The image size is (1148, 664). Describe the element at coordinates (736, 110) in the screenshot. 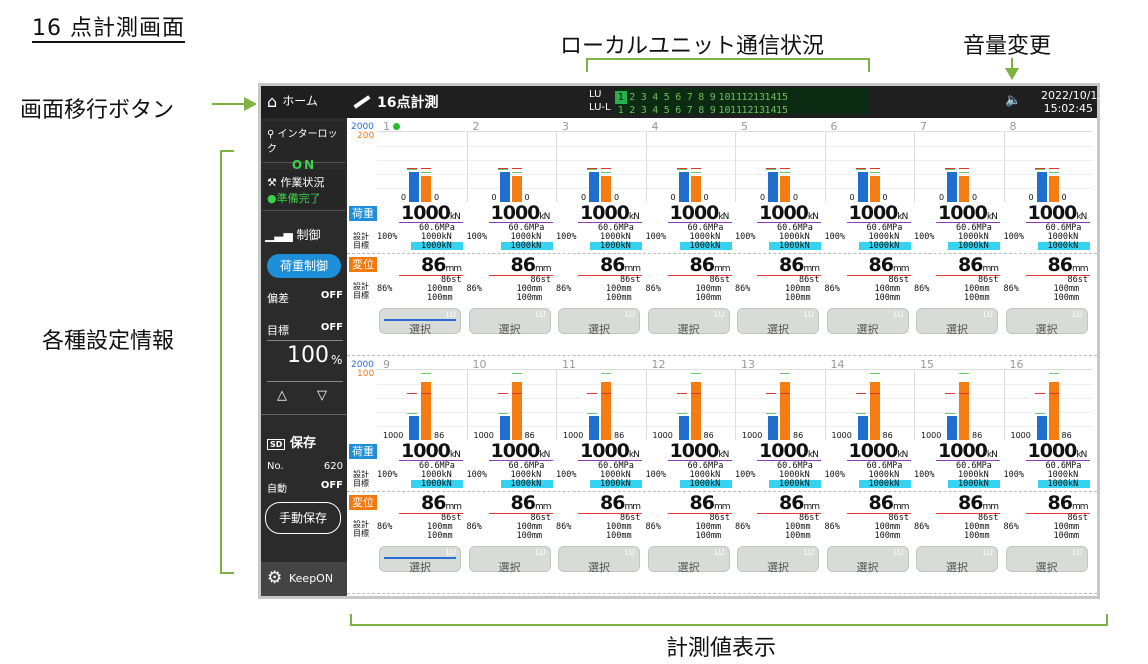

I see `lul-cell-11: 11` at that location.